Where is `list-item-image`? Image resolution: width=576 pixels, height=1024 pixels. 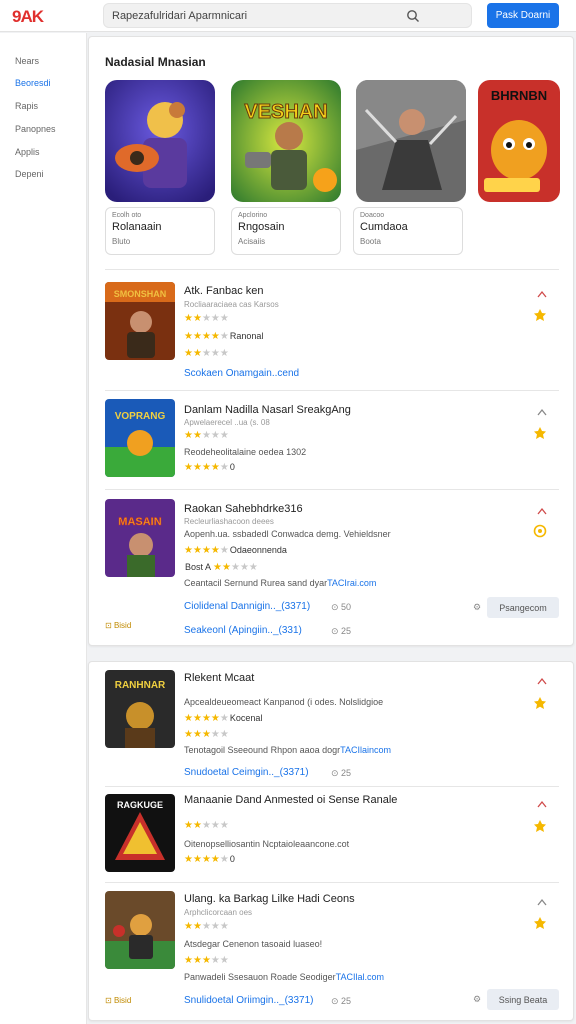 list-item-image is located at coordinates (140, 930).